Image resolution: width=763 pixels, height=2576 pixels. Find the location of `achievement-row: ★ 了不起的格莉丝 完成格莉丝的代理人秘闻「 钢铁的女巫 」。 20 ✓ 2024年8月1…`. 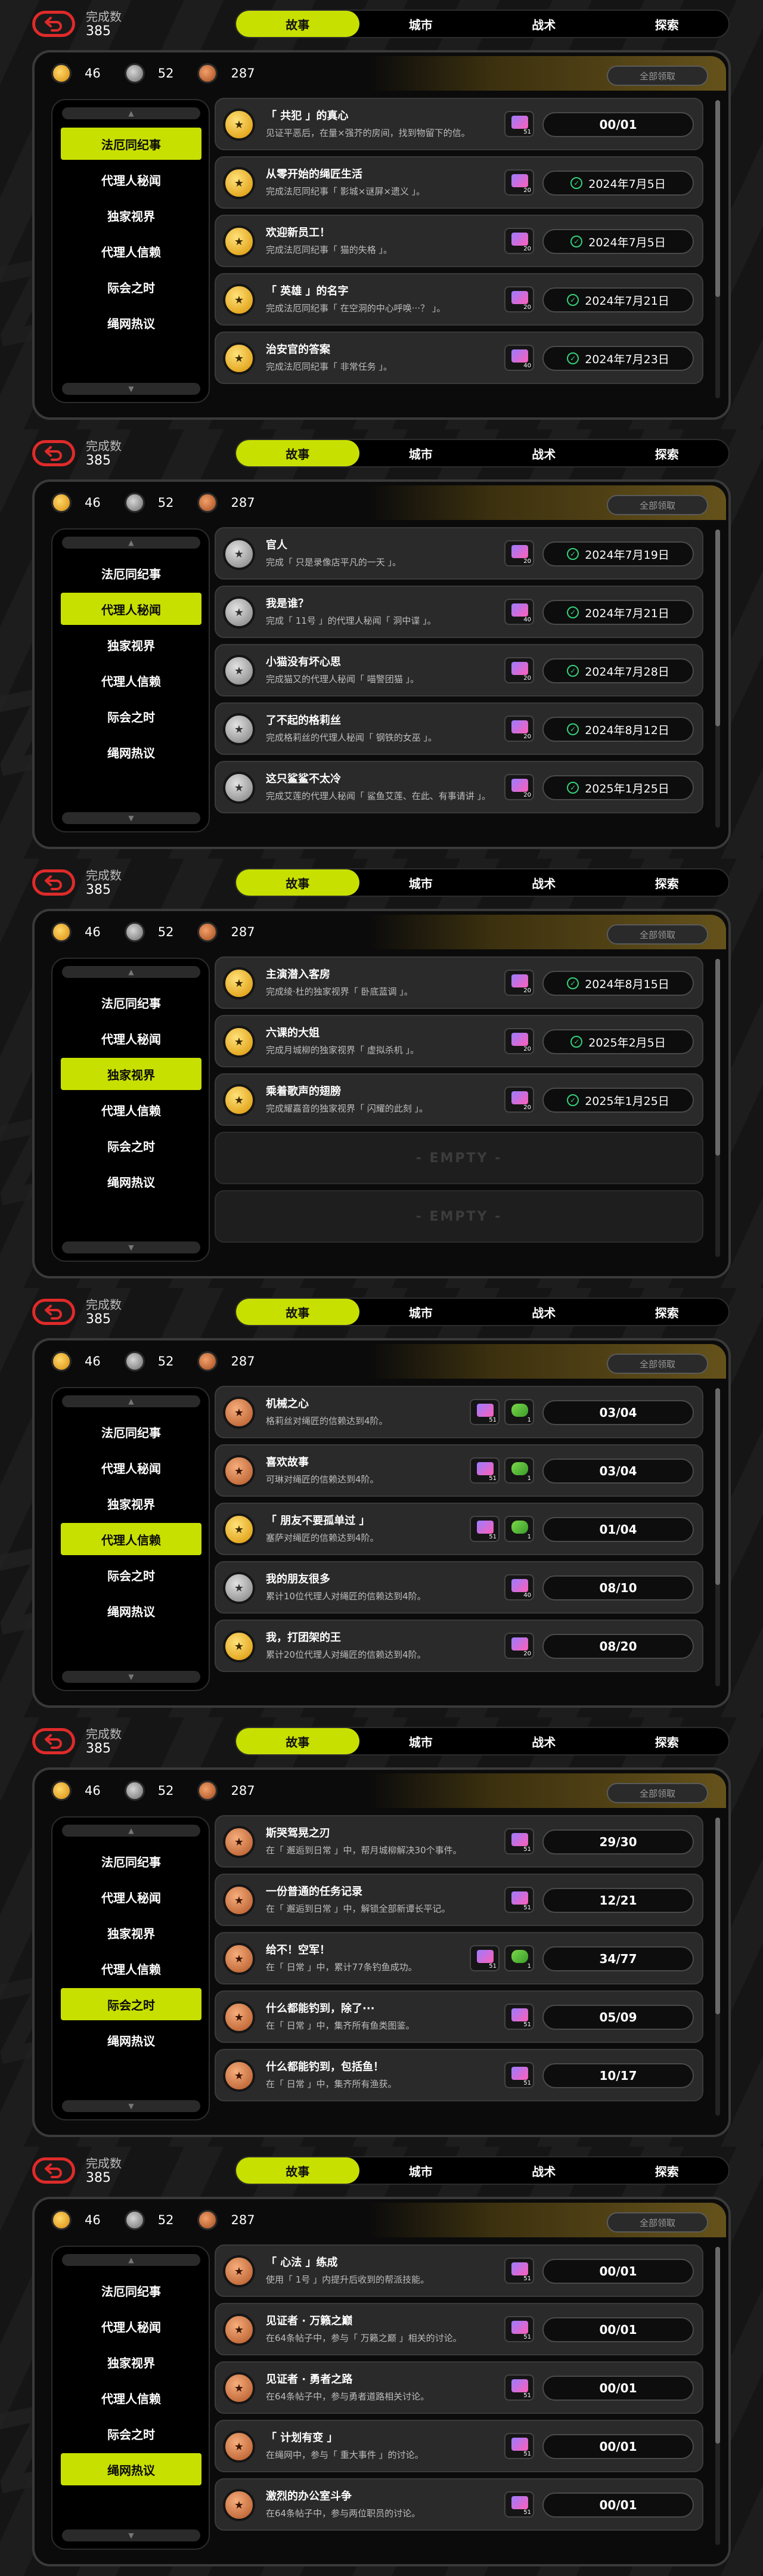

achievement-row: ★ 了不起的格莉丝 完成格莉丝的代理人秘闻「 钢铁的女巫 」。 20 ✓ 2024年8月1… is located at coordinates (459, 729).